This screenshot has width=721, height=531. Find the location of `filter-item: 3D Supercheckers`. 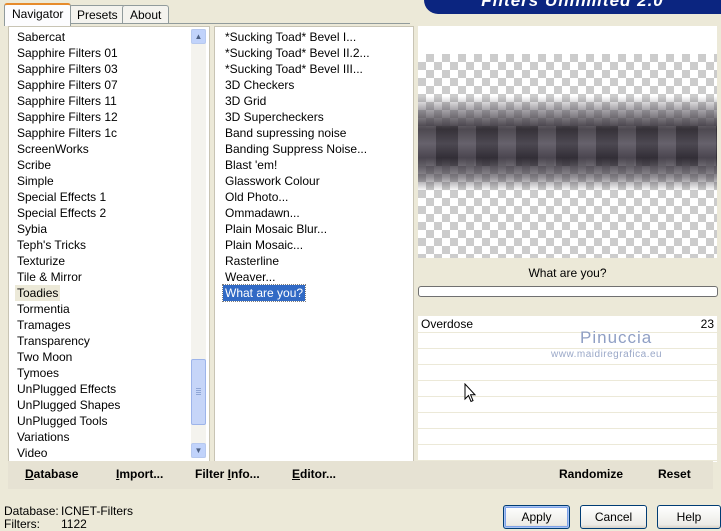

filter-item: 3D Supercheckers is located at coordinates (274, 117).